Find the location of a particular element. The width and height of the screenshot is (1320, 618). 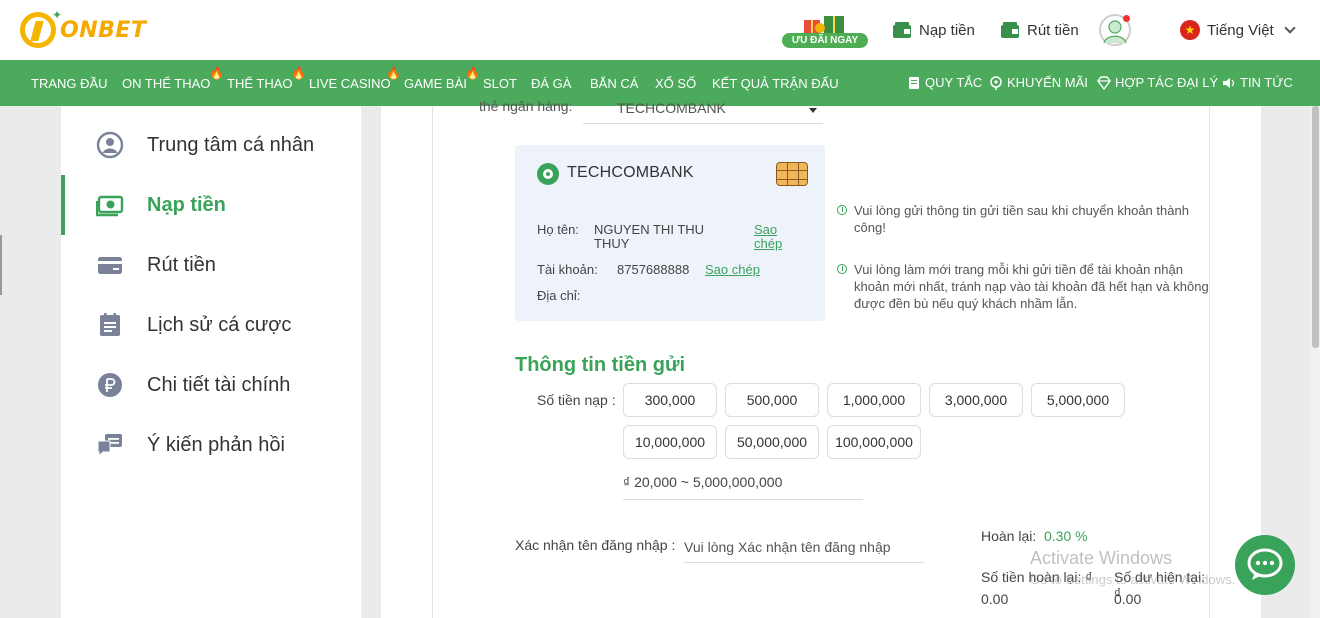

nav-item-promotions: KHUYẾN MÃI is located at coordinates (1038, 82).